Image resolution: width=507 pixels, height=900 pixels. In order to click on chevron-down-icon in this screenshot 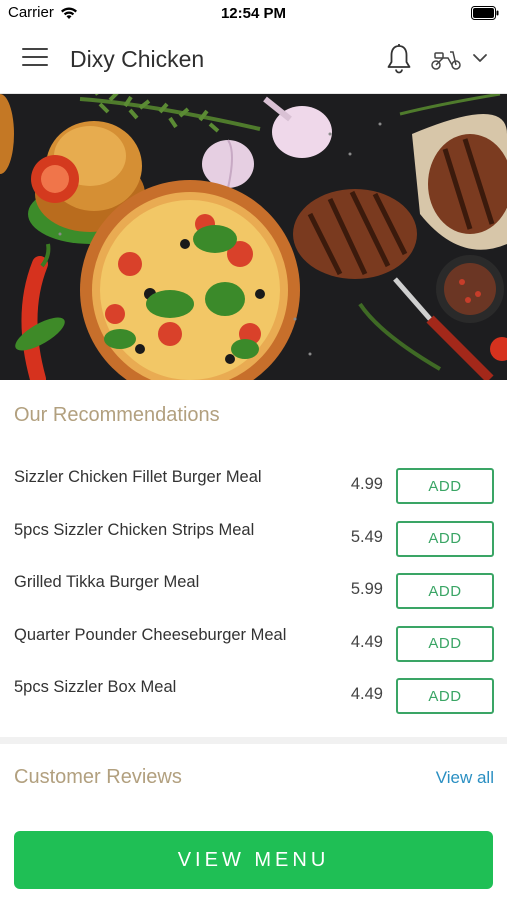, I will do `click(480, 58)`.